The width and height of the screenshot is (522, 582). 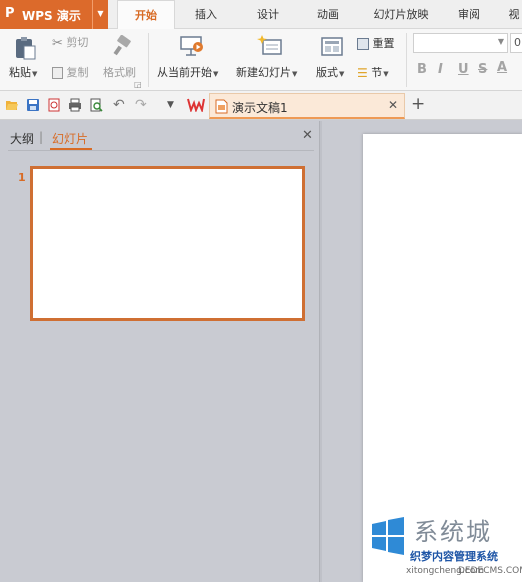 I want to click on open-icon, so click(x=12, y=105).